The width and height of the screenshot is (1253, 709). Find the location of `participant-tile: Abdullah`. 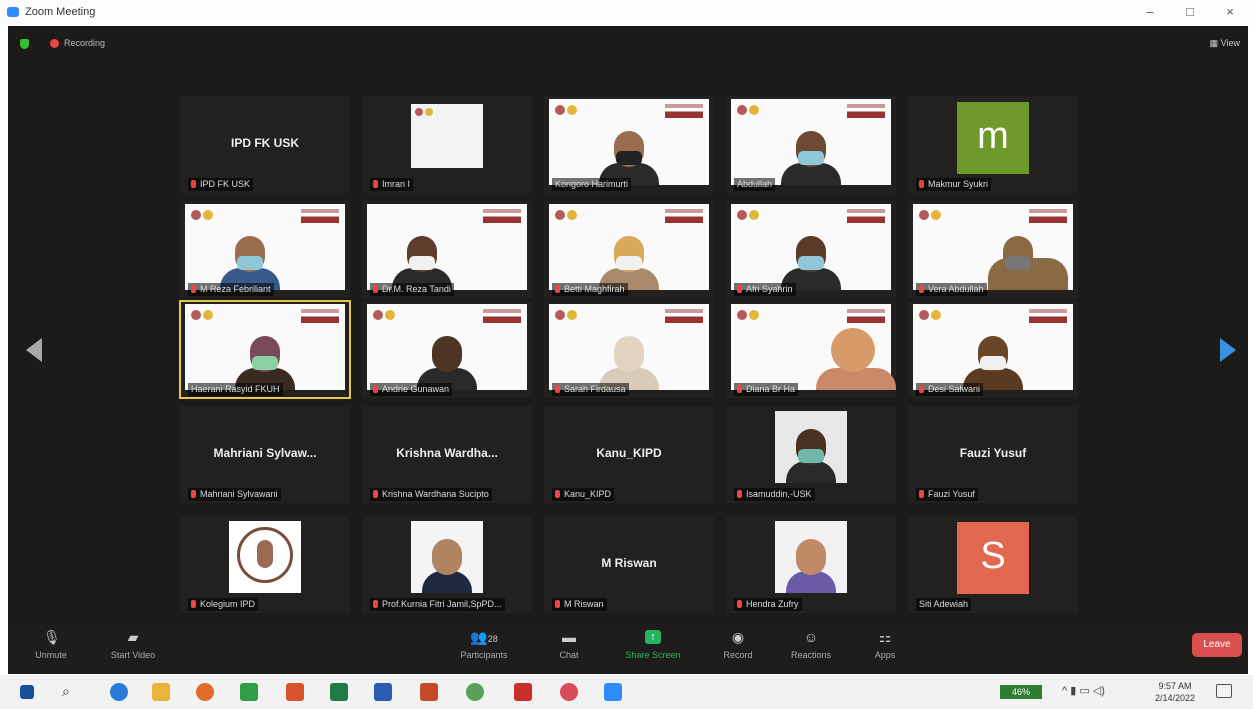

participant-tile: Abdullah is located at coordinates (811, 144).